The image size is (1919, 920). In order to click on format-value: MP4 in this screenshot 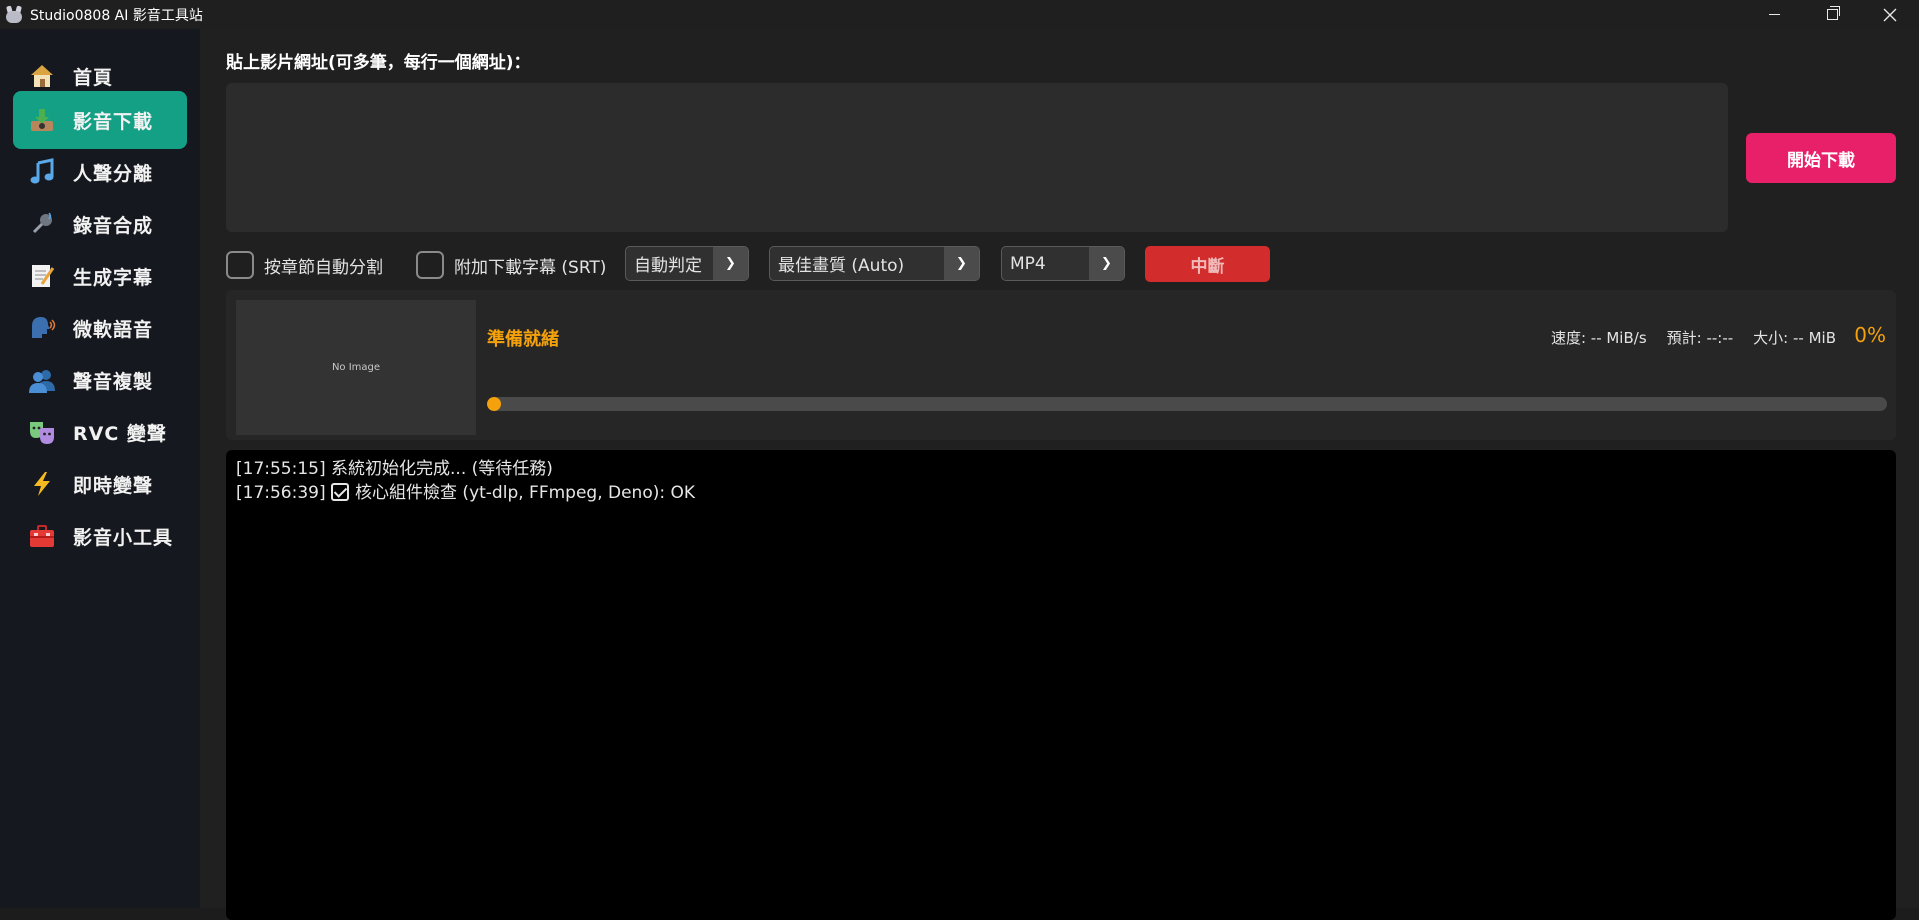, I will do `click(1028, 263)`.